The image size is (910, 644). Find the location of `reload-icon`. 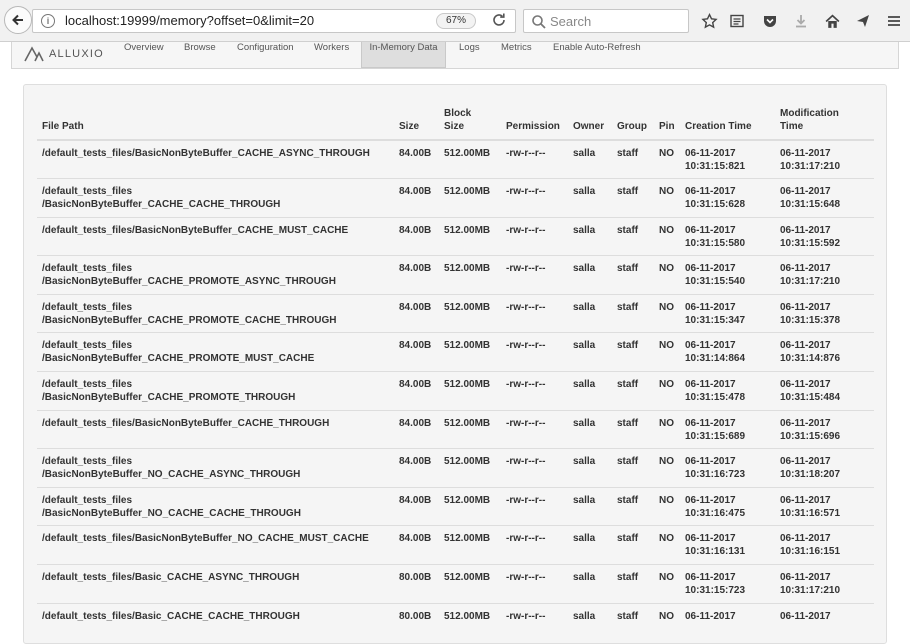

reload-icon is located at coordinates (499, 22).